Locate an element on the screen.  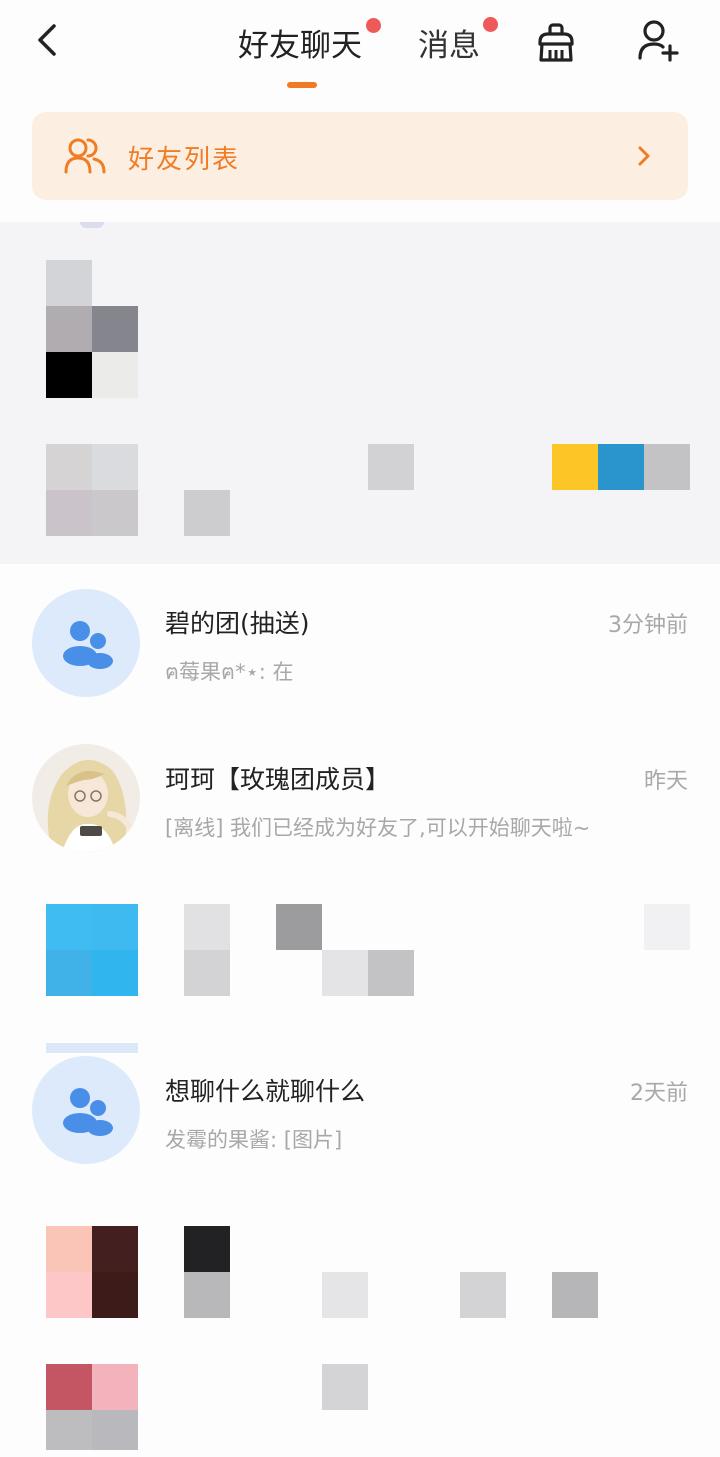
chat-preview: ฅ莓果ฅ*⋆: 在 is located at coordinates (229, 672).